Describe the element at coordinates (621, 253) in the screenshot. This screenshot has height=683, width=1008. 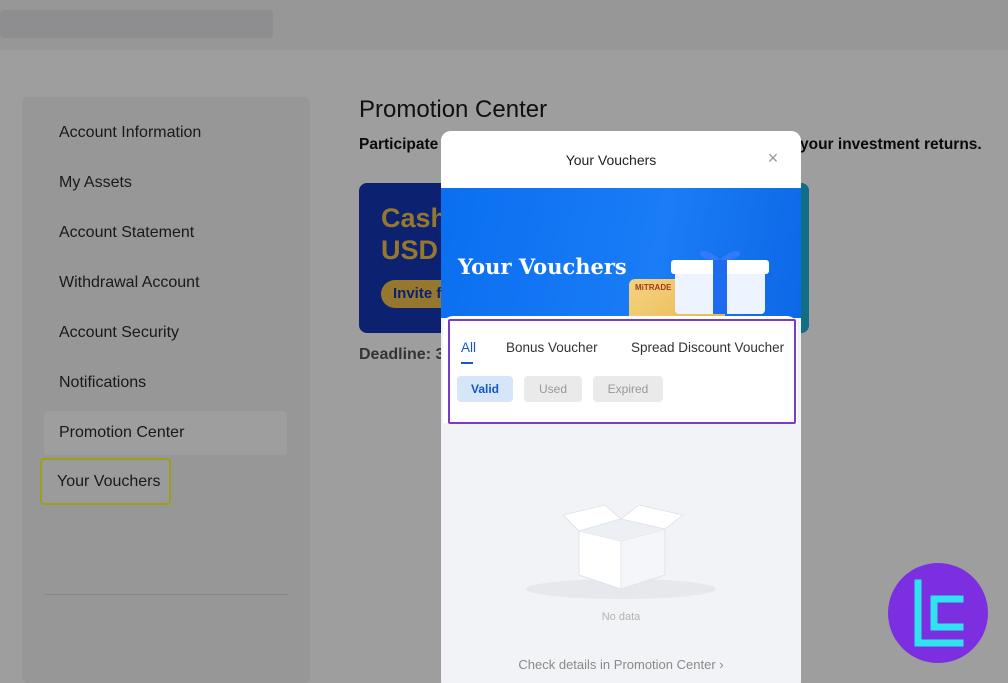
I see `vouchers-banner: Your Vouchers MiTRADE` at that location.